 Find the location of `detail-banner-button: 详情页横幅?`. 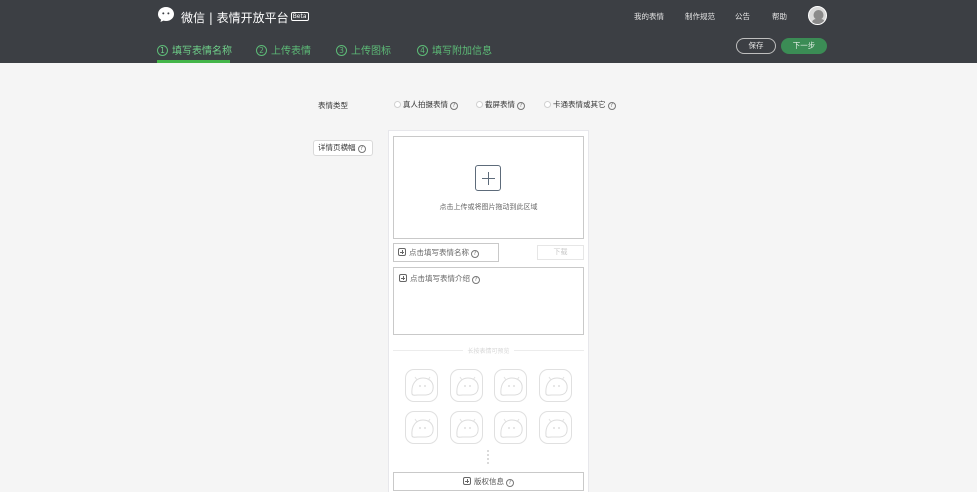

detail-banner-button: 详情页横幅? is located at coordinates (343, 148).